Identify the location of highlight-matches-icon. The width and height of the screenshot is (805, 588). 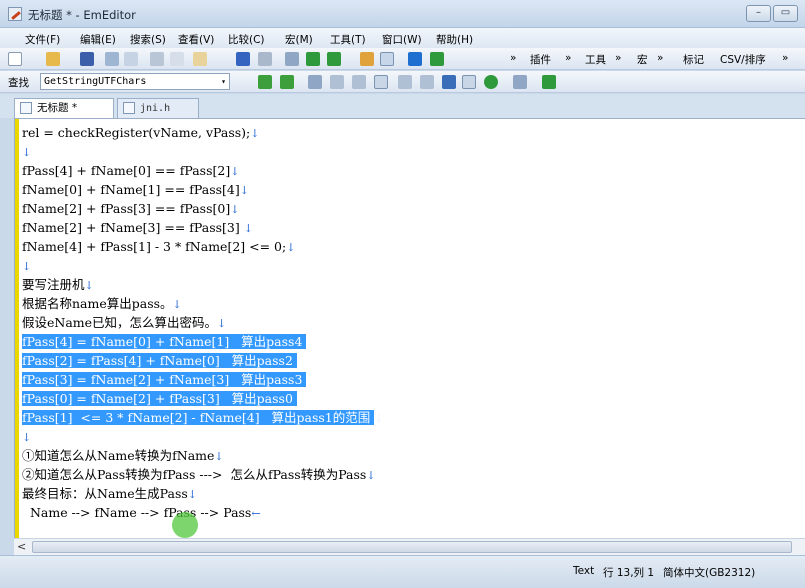
(449, 82).